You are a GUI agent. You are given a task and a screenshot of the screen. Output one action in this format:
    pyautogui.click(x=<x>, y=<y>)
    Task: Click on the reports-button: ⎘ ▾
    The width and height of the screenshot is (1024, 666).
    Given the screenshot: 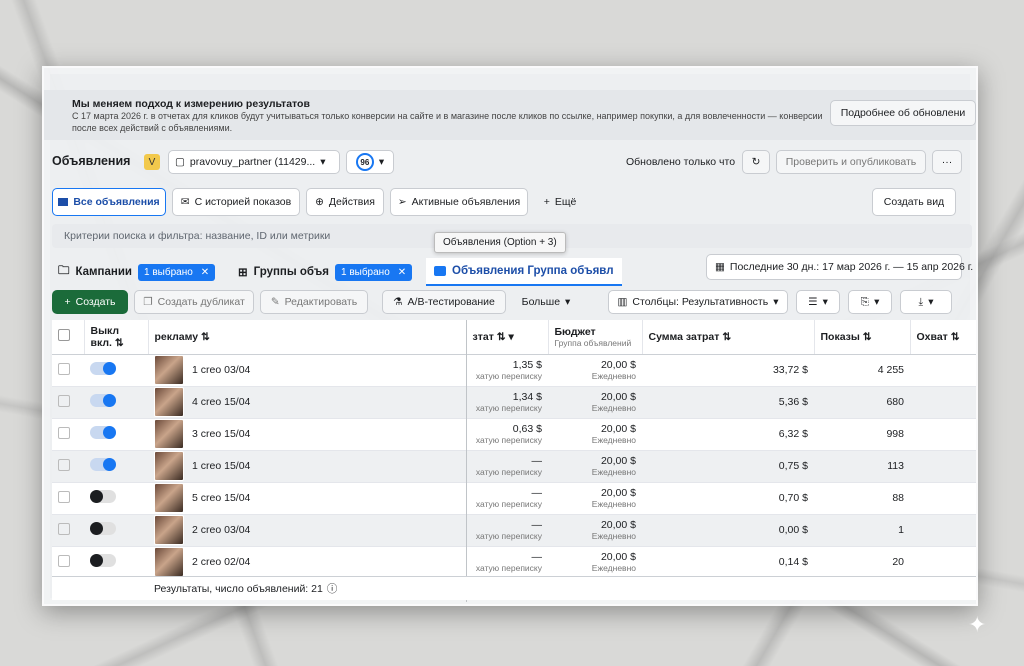 What is the action you would take?
    pyautogui.click(x=870, y=302)
    